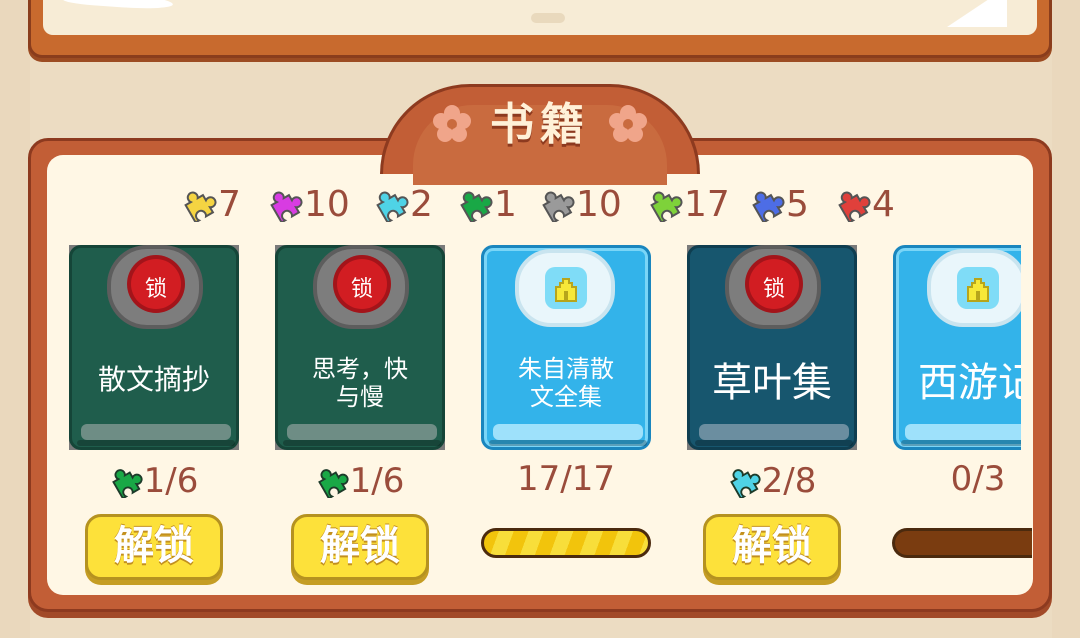 The image size is (1080, 638). I want to click on book-clip: 西游记, so click(957, 347).